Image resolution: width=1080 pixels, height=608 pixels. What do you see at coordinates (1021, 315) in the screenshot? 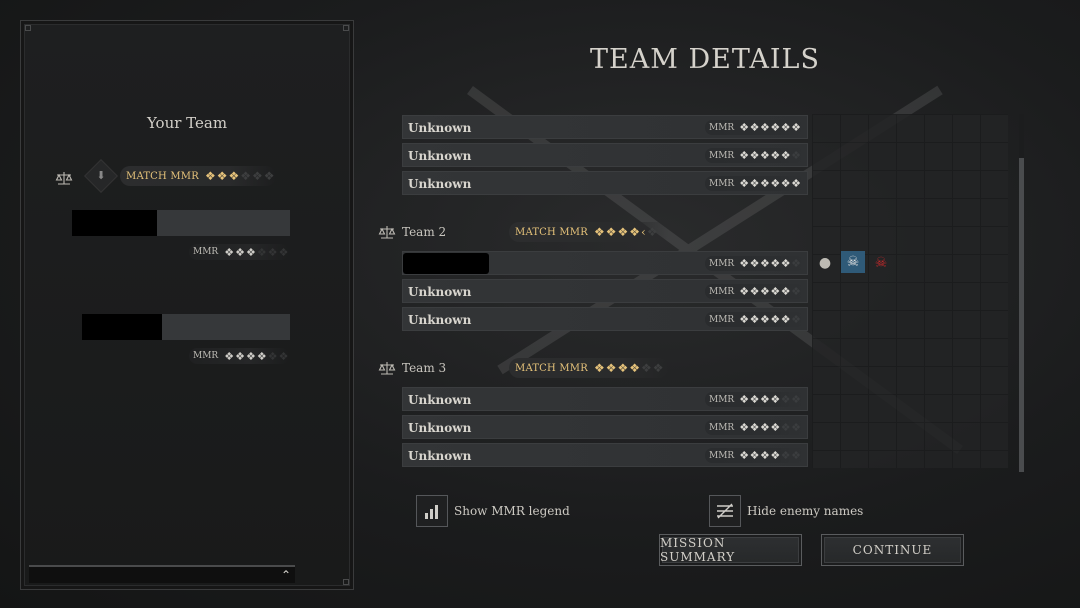
I see `scrollbar-thumb` at bounding box center [1021, 315].